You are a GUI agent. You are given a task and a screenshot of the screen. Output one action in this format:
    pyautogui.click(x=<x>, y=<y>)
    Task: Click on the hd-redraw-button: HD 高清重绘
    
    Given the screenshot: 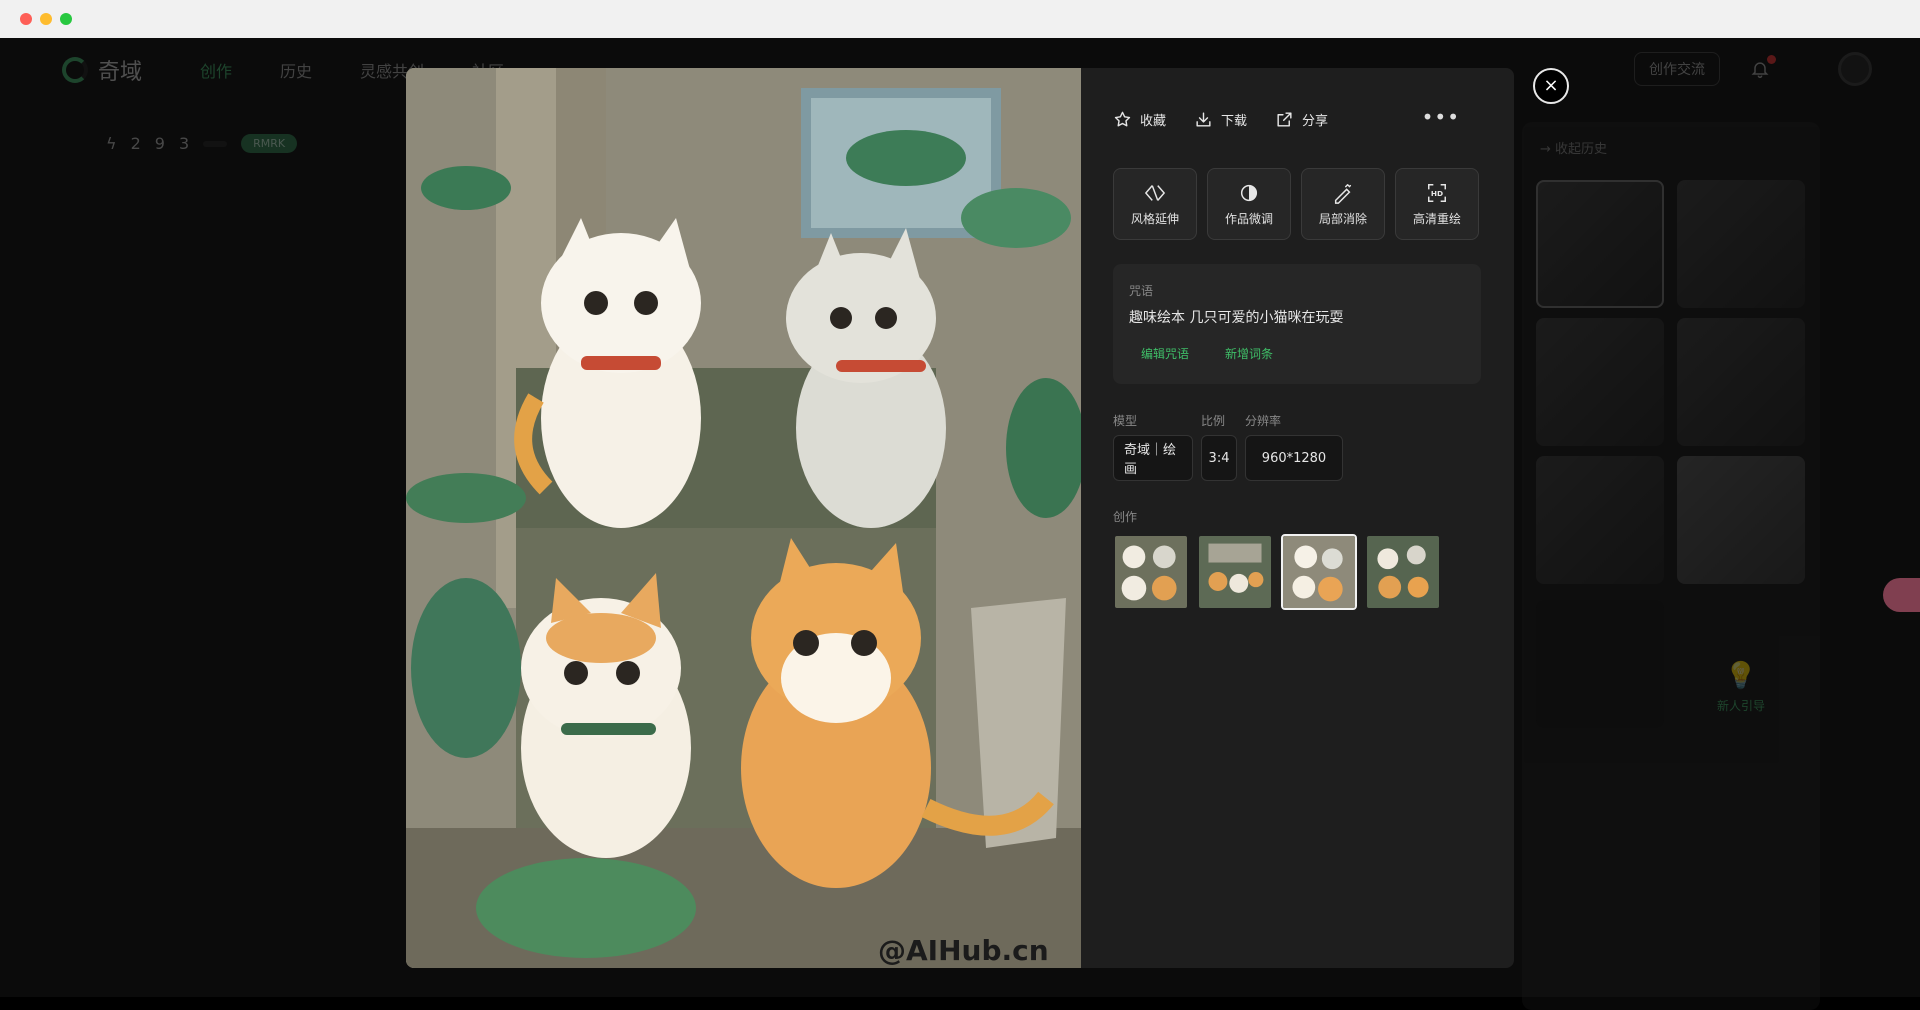 What is the action you would take?
    pyautogui.click(x=1437, y=204)
    